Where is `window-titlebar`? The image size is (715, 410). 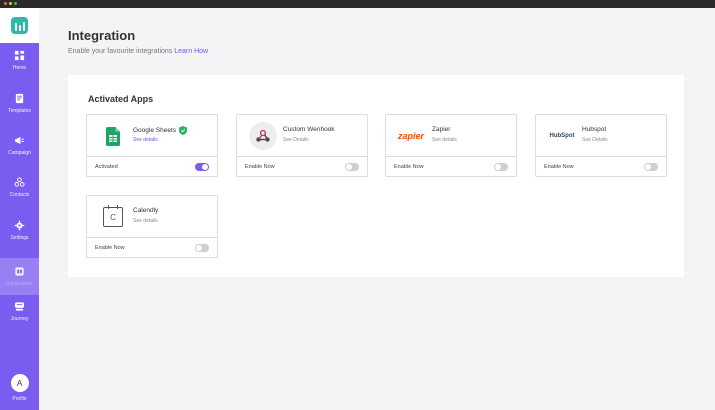 window-titlebar is located at coordinates (357, 4).